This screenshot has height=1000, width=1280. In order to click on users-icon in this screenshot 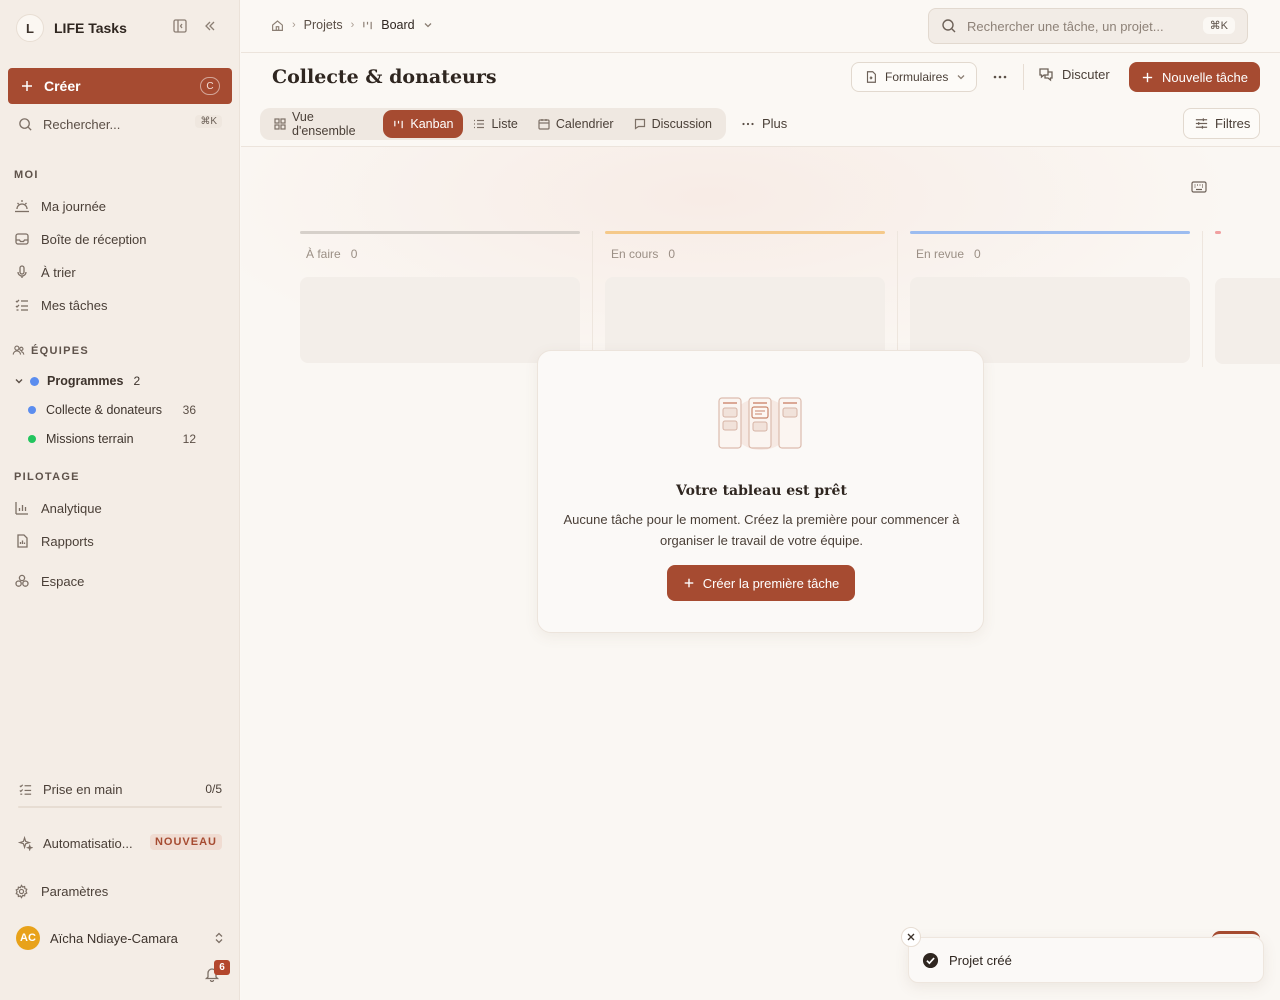, I will do `click(18, 350)`.